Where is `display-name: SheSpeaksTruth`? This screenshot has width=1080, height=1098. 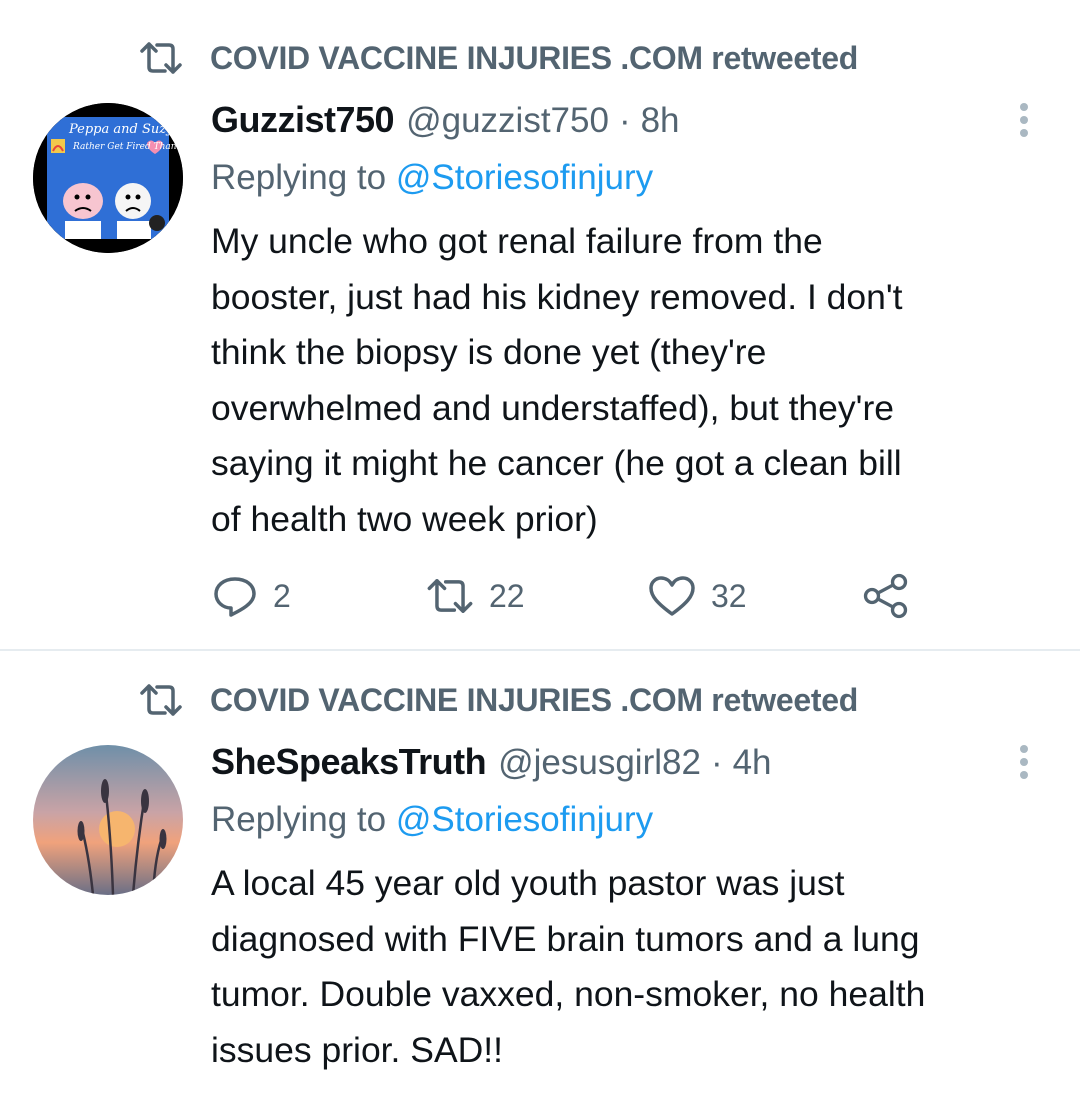
display-name: SheSpeaksTruth is located at coordinates (349, 762).